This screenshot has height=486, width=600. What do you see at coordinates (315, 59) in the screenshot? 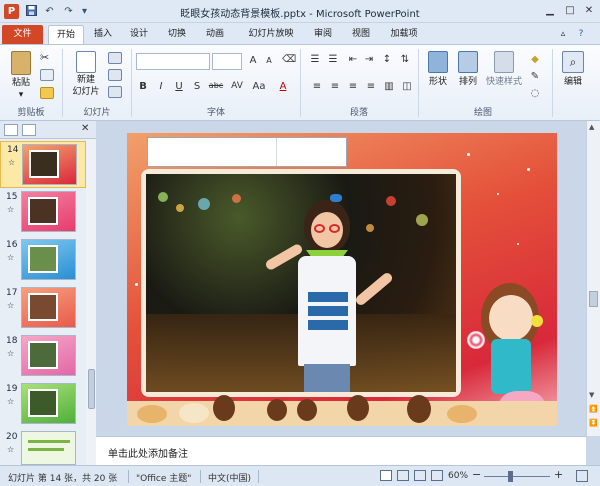
I see `bullets-icon: ☰` at bounding box center [315, 59].